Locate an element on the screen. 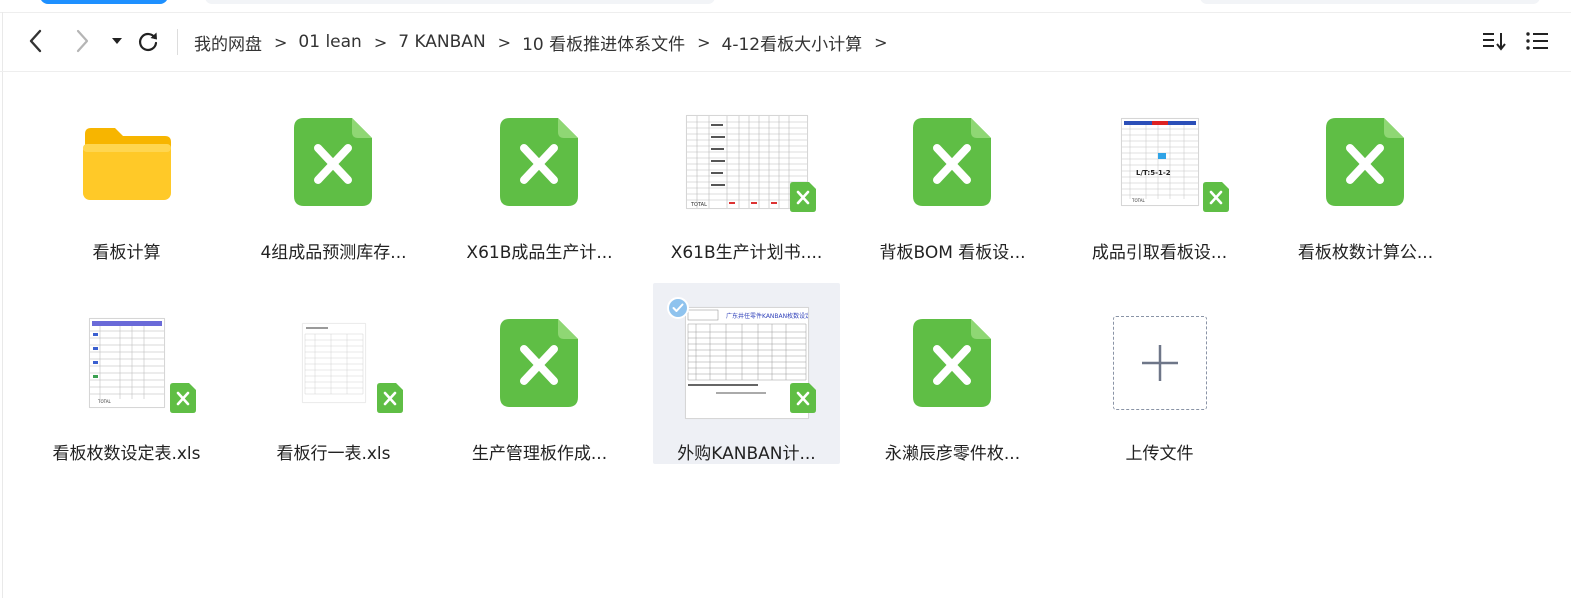 Image resolution: width=1571 pixels, height=598 pixels. forward-button is located at coordinates (82, 41).